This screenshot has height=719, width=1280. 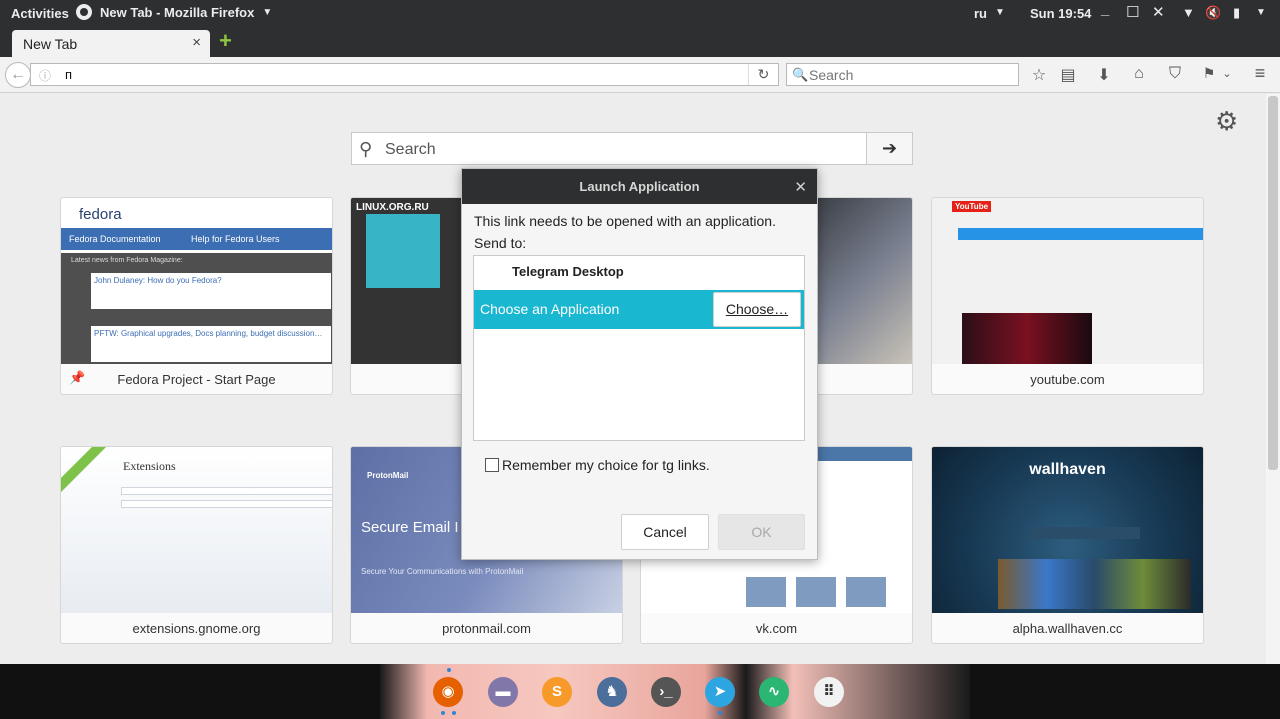 What do you see at coordinates (503, 692) in the screenshot?
I see `files-icon: ▬` at bounding box center [503, 692].